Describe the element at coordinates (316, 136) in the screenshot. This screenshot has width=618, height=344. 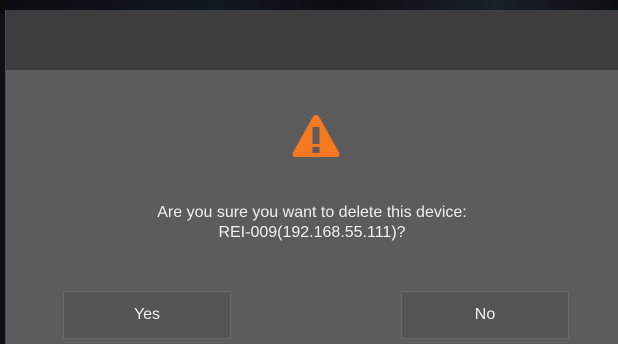
I see `warning-triangle-icon` at that location.